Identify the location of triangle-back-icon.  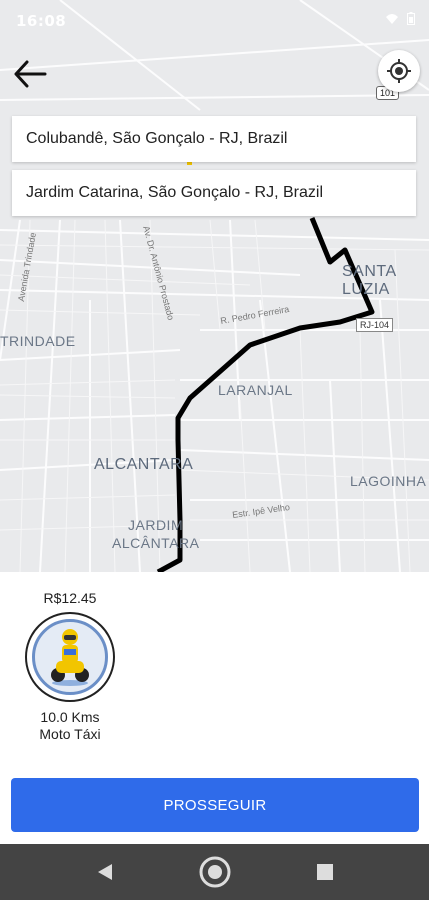
(104, 872).